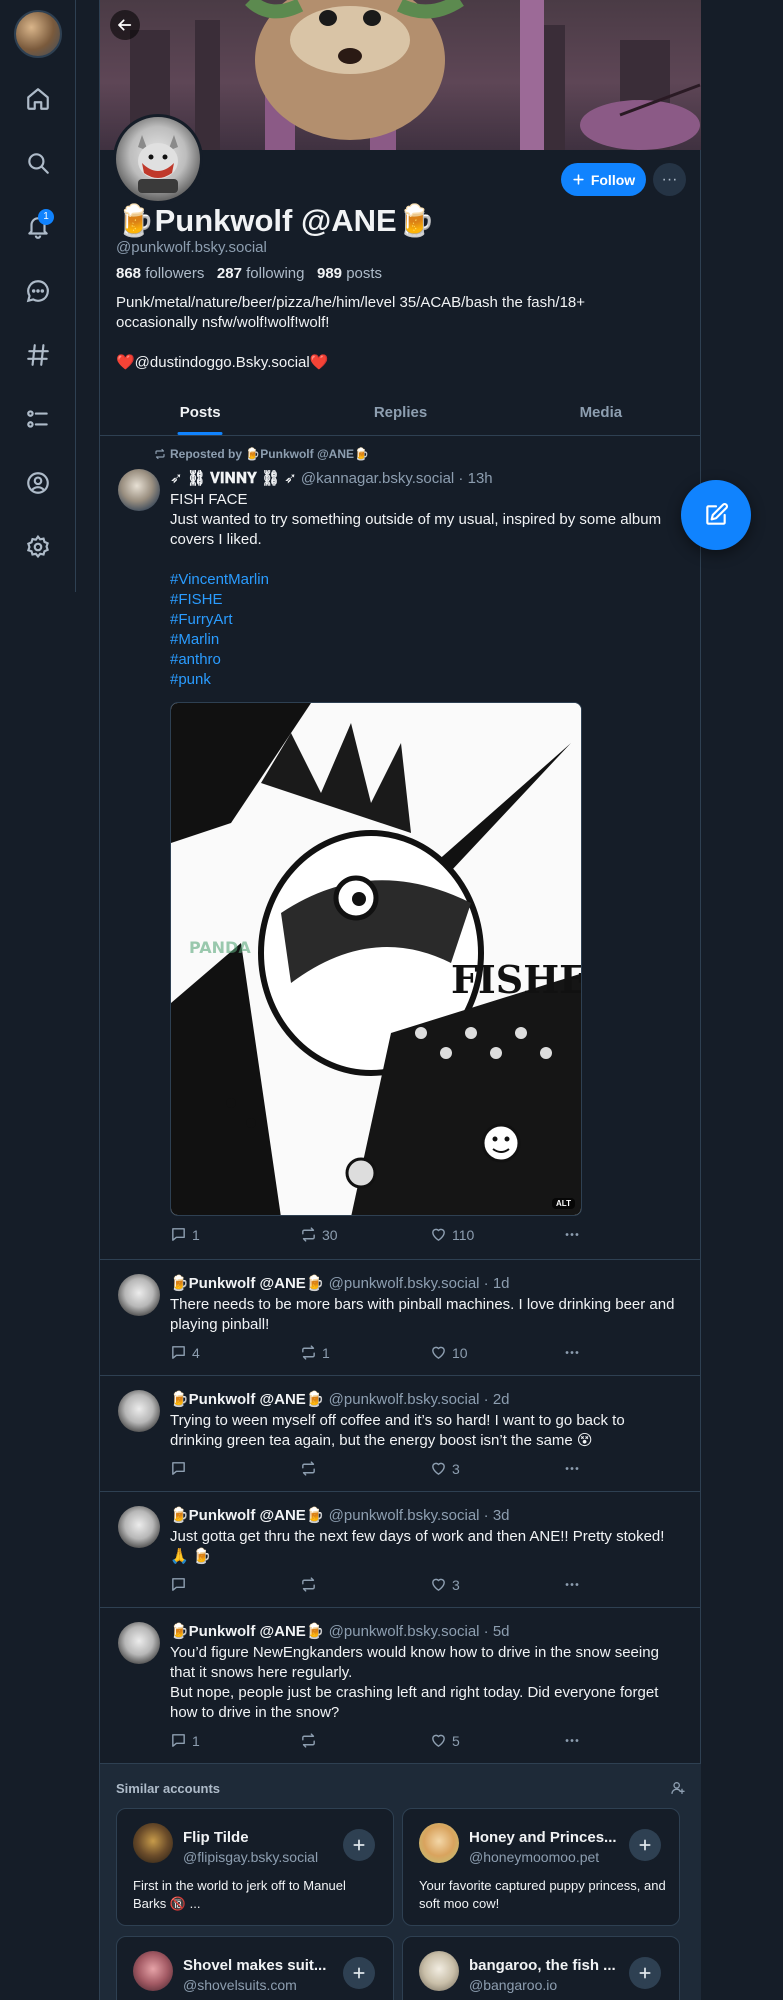  I want to click on person-add-icon, so click(678, 1788).